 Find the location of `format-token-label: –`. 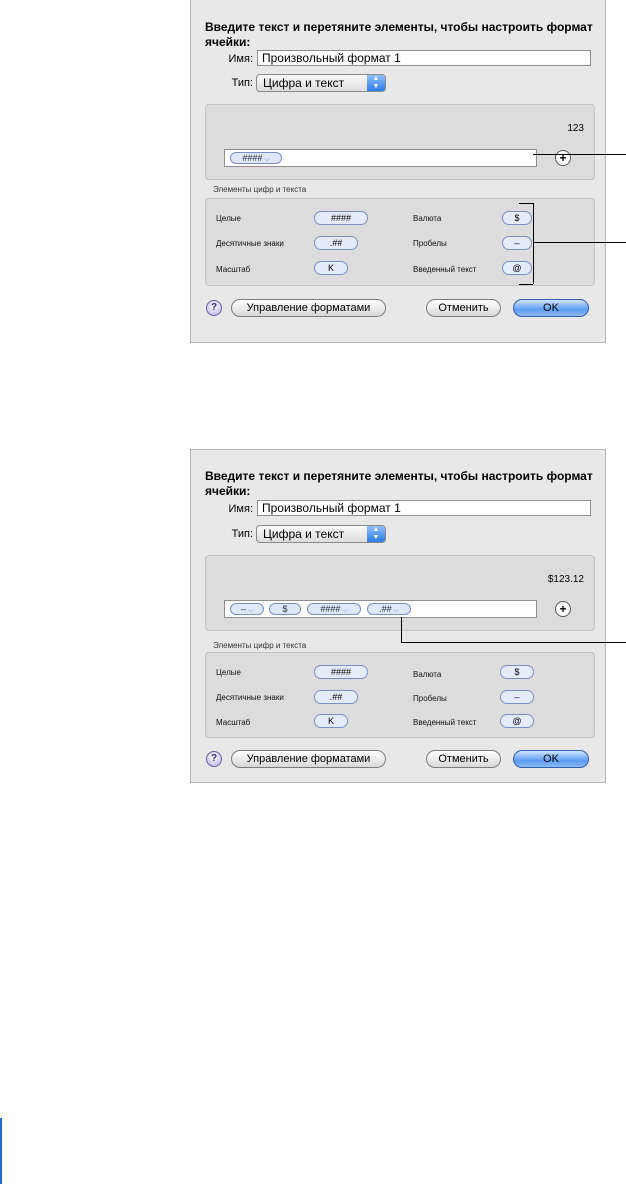

format-token-label: – is located at coordinates (243, 609).